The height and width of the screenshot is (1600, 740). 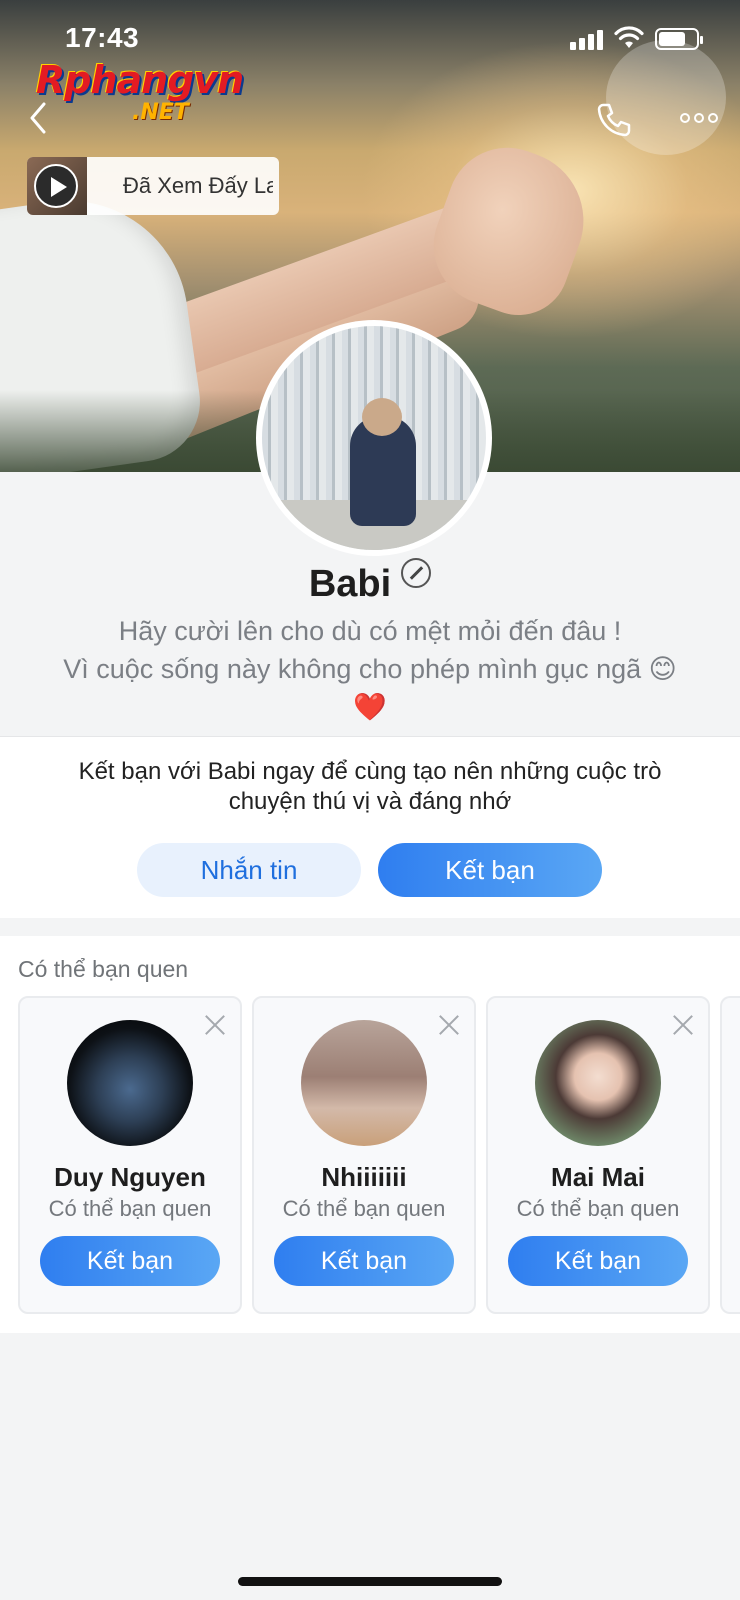 I want to click on bio-line: Hãy cười lên cho dù có mệt mỏi đến đâu !, so click(x=370, y=631).